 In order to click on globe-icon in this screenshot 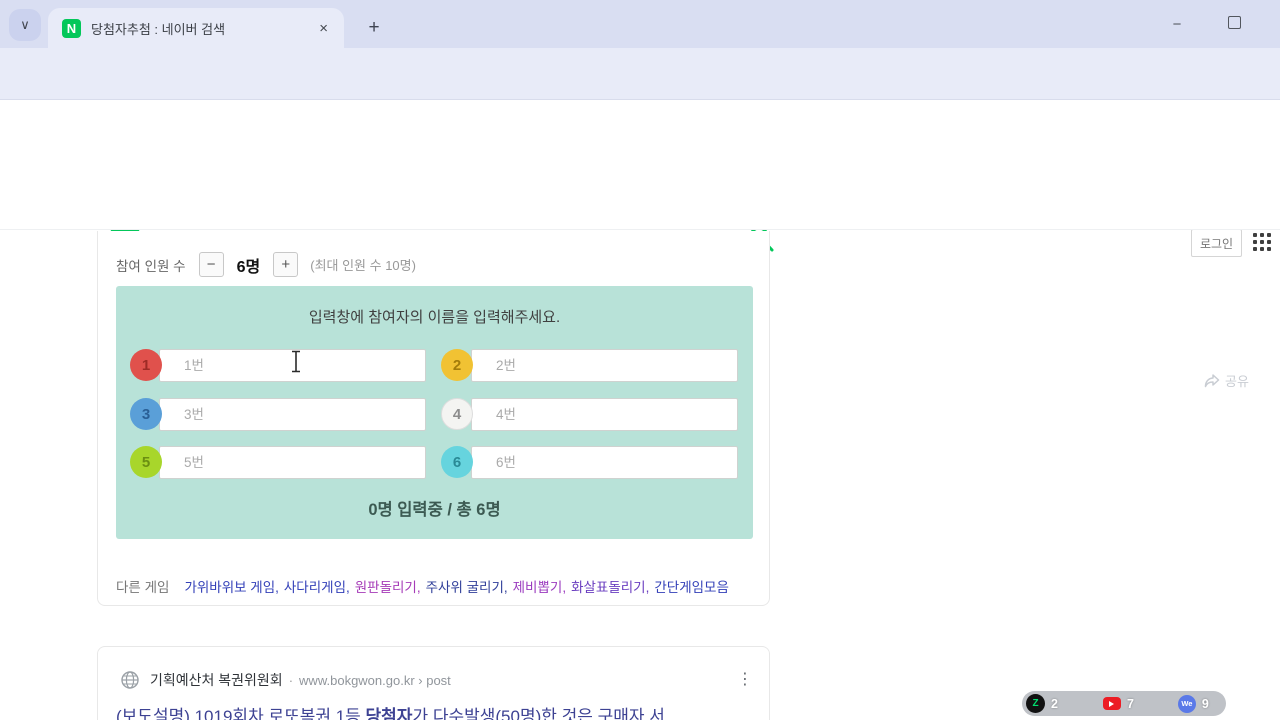, I will do `click(130, 680)`.